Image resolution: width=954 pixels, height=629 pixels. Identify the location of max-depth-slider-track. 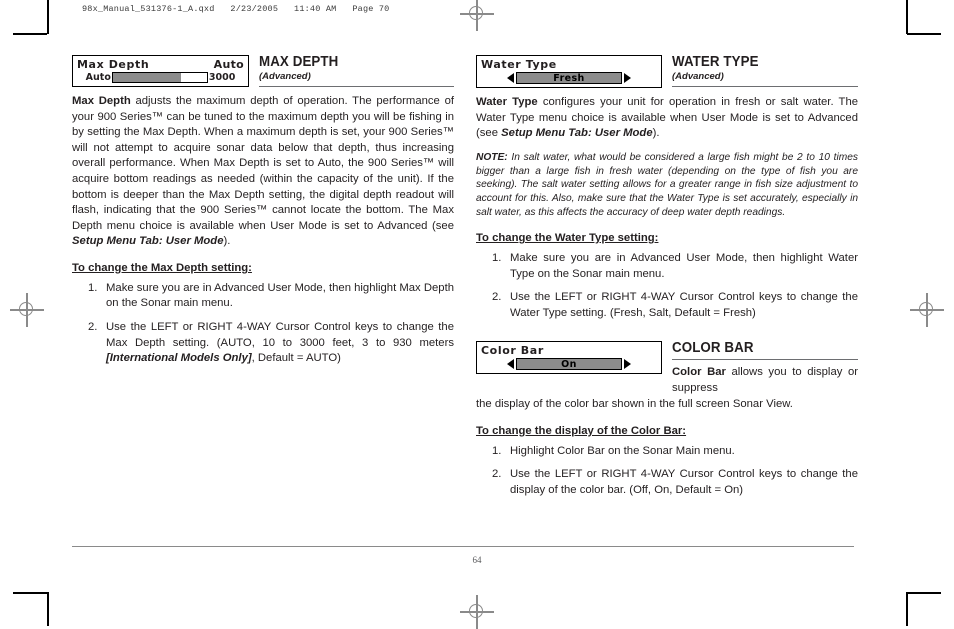
(159, 77).